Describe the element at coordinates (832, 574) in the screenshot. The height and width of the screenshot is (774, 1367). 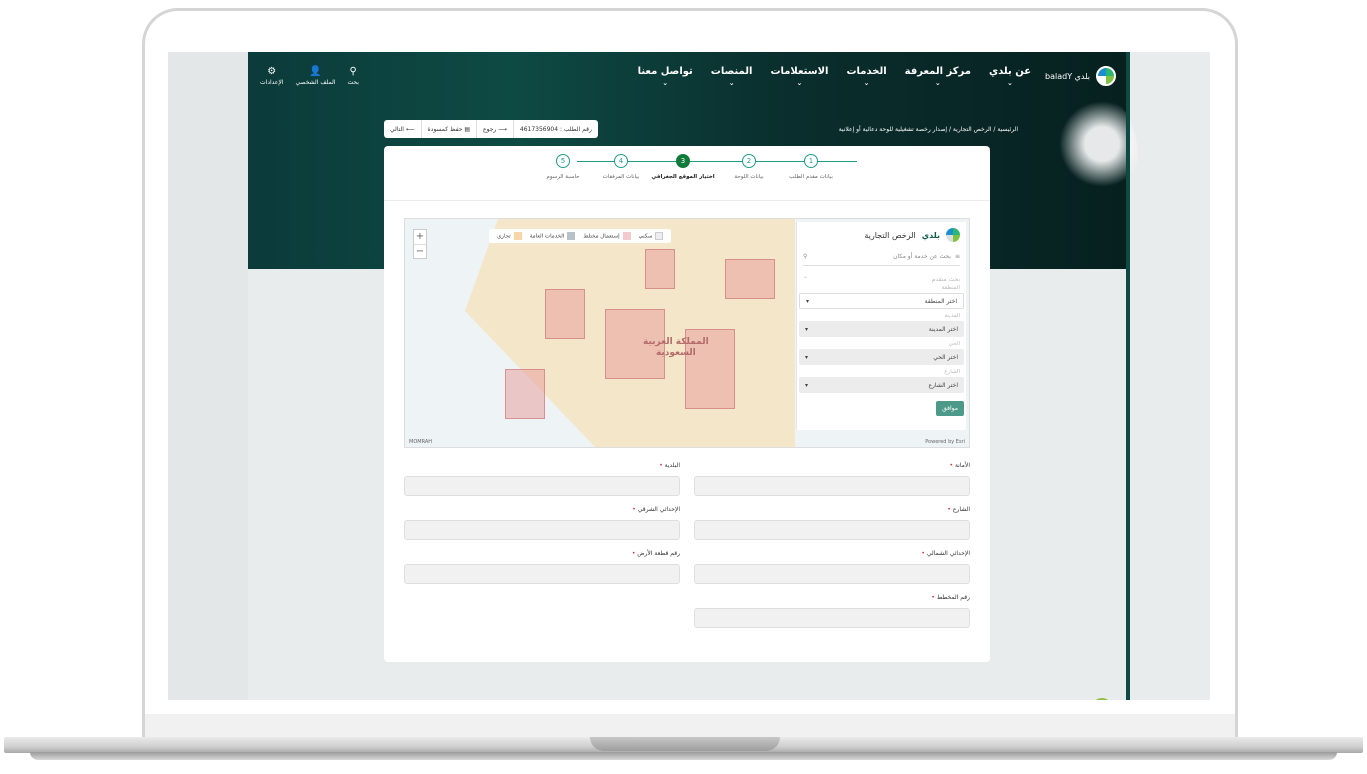
I see `northing-input` at that location.